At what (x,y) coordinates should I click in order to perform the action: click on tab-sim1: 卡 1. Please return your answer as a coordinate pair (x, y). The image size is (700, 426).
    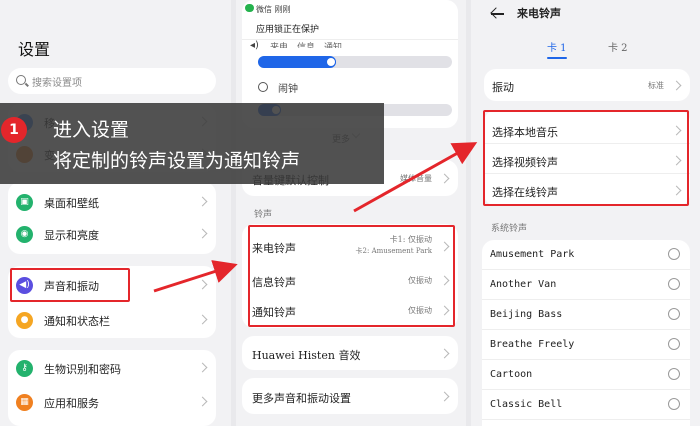
    Looking at the image, I should click on (557, 49).